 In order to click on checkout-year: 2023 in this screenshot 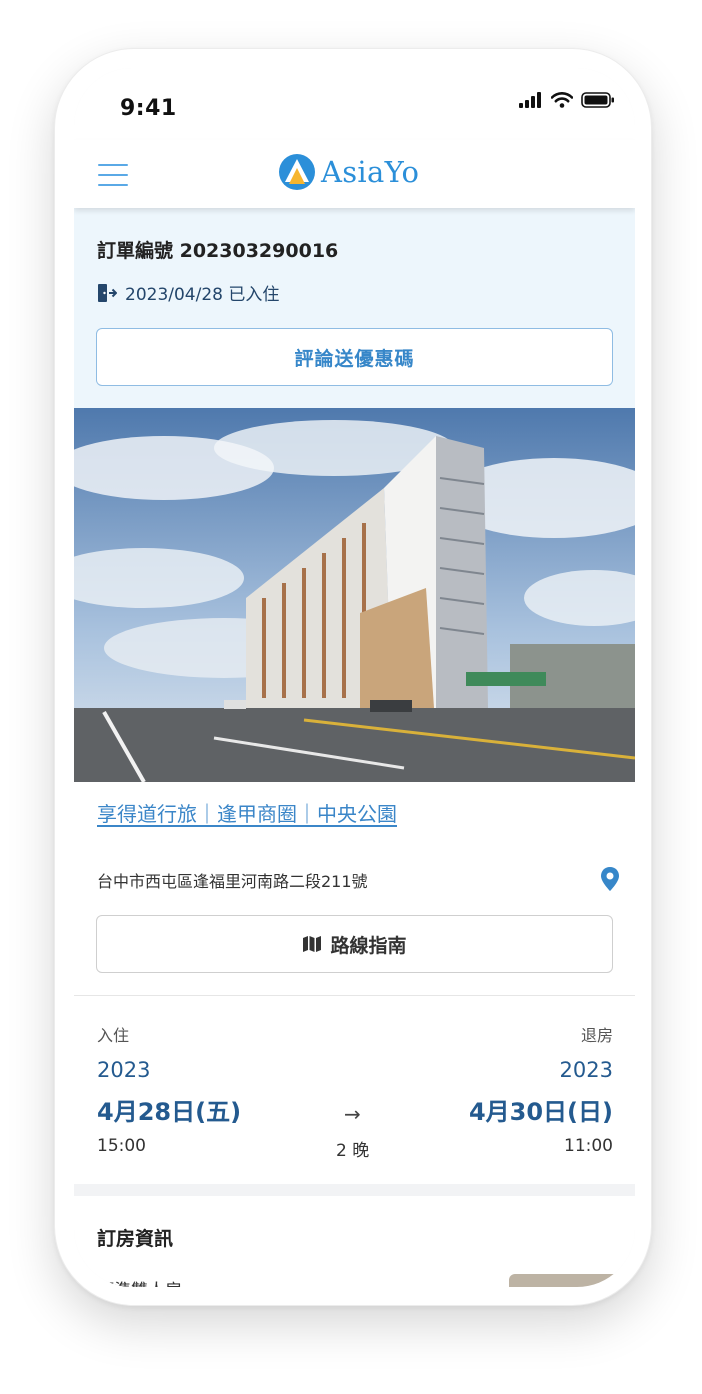, I will do `click(586, 1070)`.